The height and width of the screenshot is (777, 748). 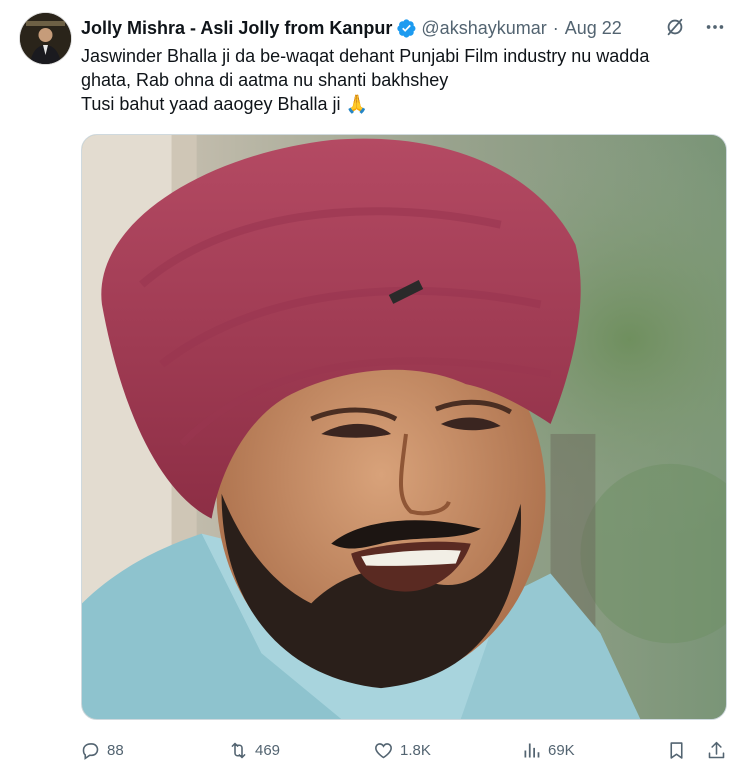 What do you see at coordinates (675, 27) in the screenshot?
I see `grok-icon` at bounding box center [675, 27].